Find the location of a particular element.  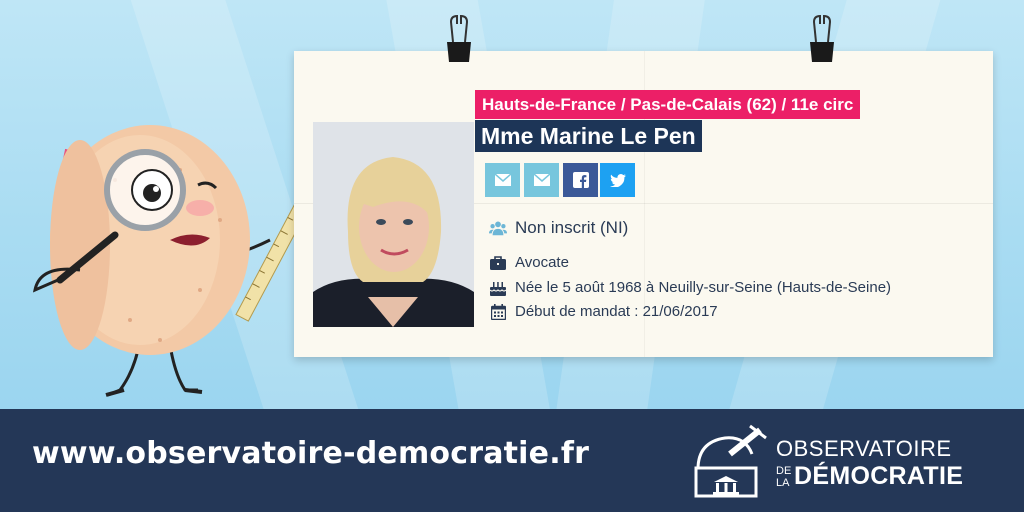

facebook-icon is located at coordinates (580, 180).